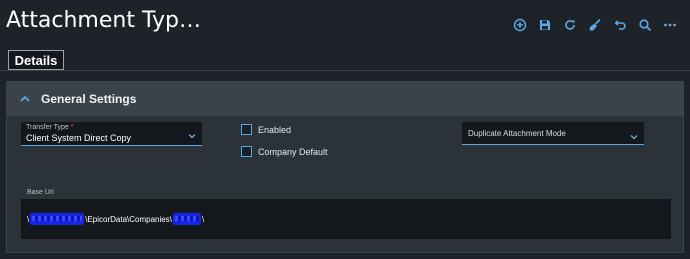 Image resolution: width=690 pixels, height=259 pixels. Describe the element at coordinates (89, 99) in the screenshot. I see `panel-title: General Settings` at that location.